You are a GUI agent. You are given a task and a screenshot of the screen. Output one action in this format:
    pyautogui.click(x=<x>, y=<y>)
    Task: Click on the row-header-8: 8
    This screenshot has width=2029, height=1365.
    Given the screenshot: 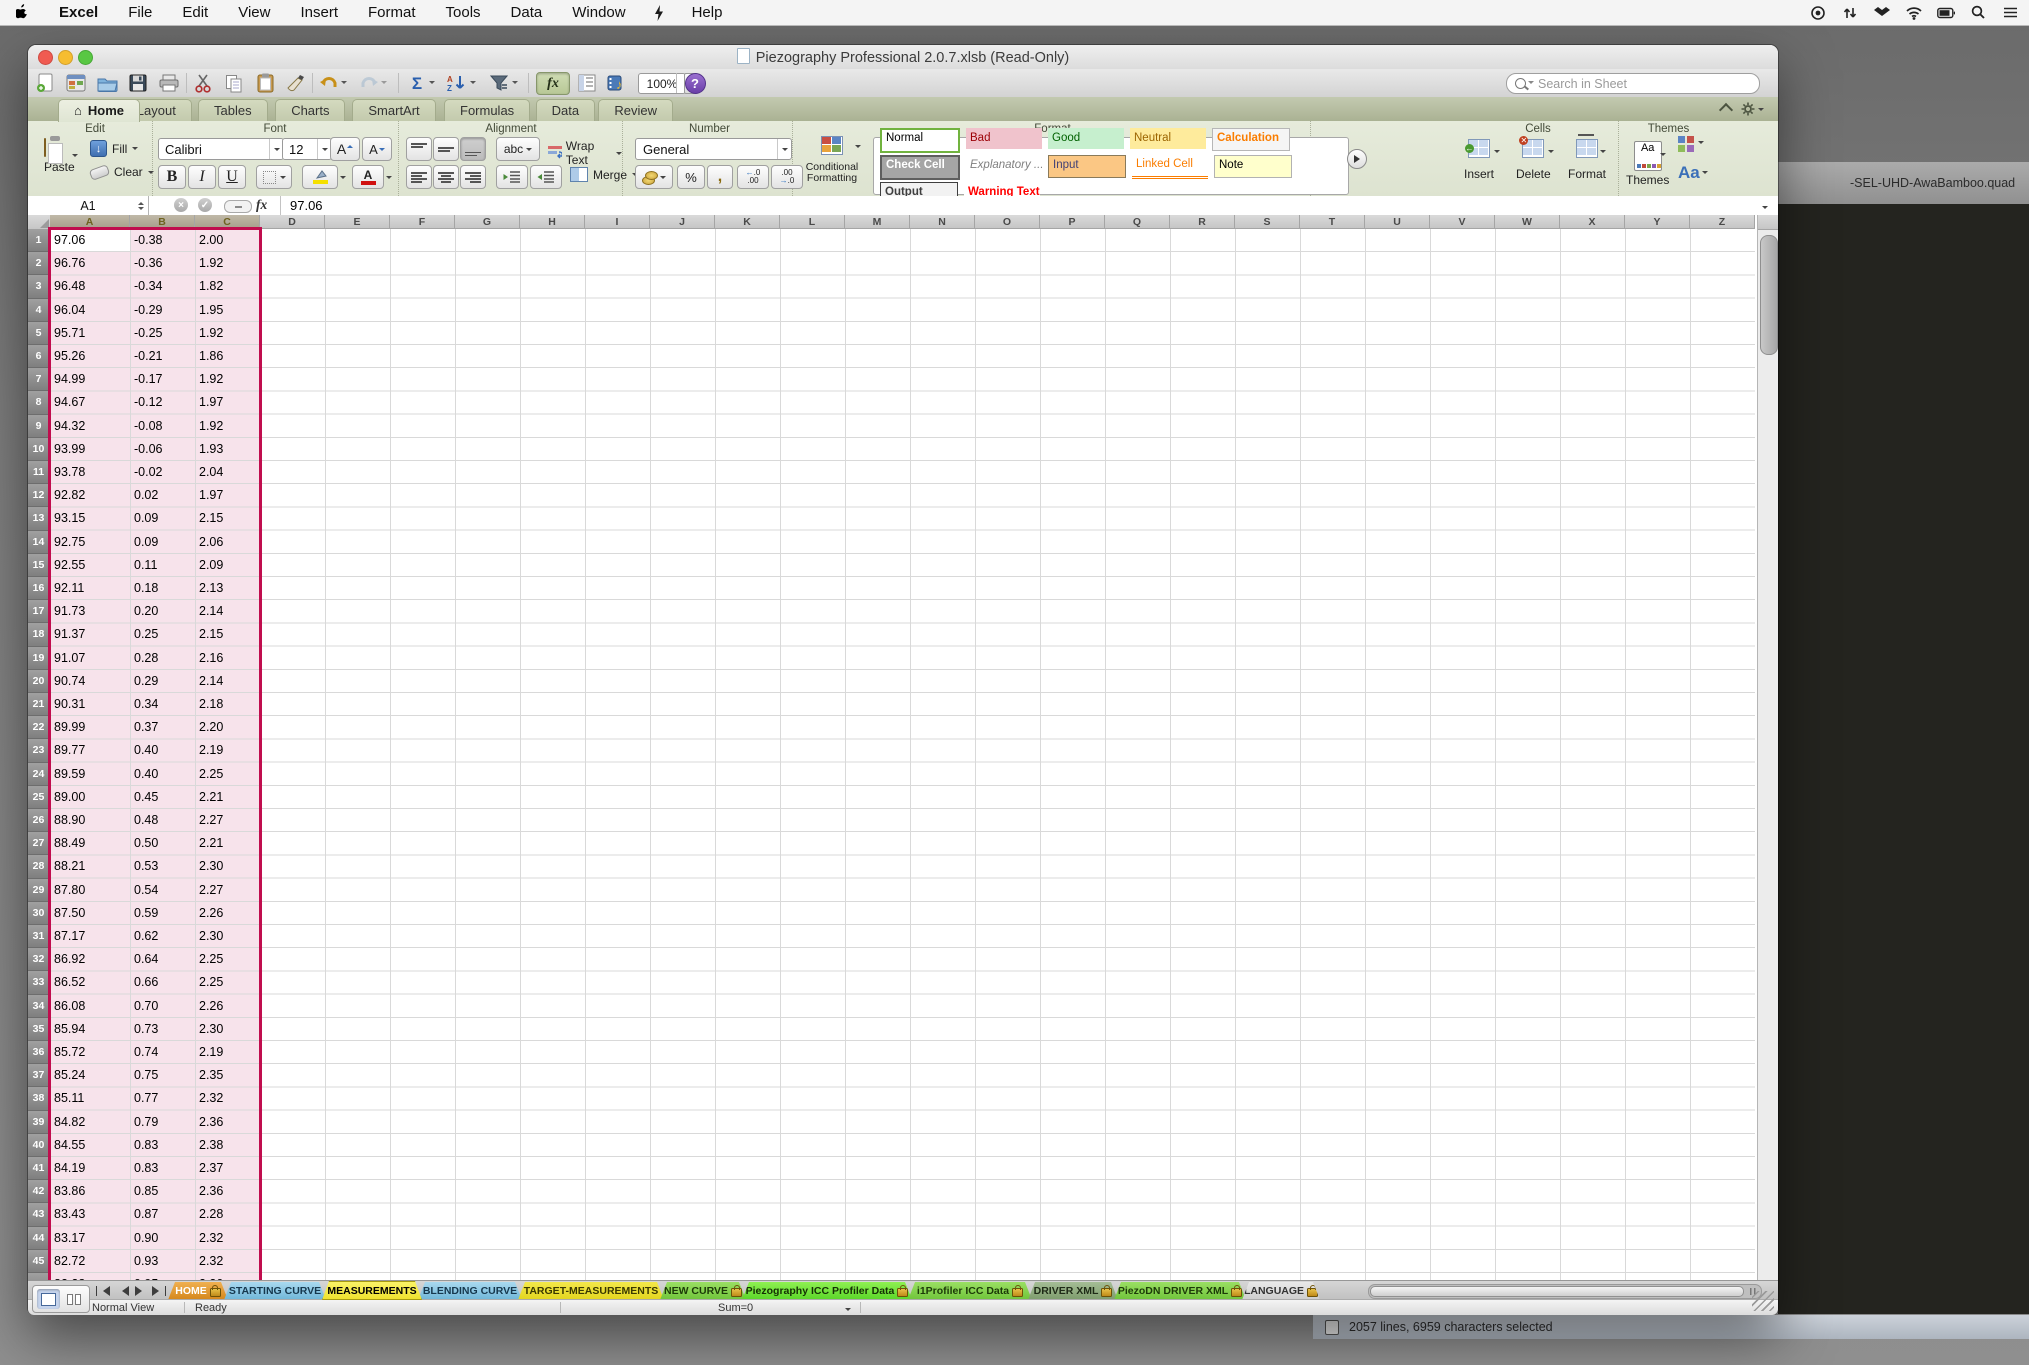 What is the action you would take?
    pyautogui.click(x=39, y=403)
    